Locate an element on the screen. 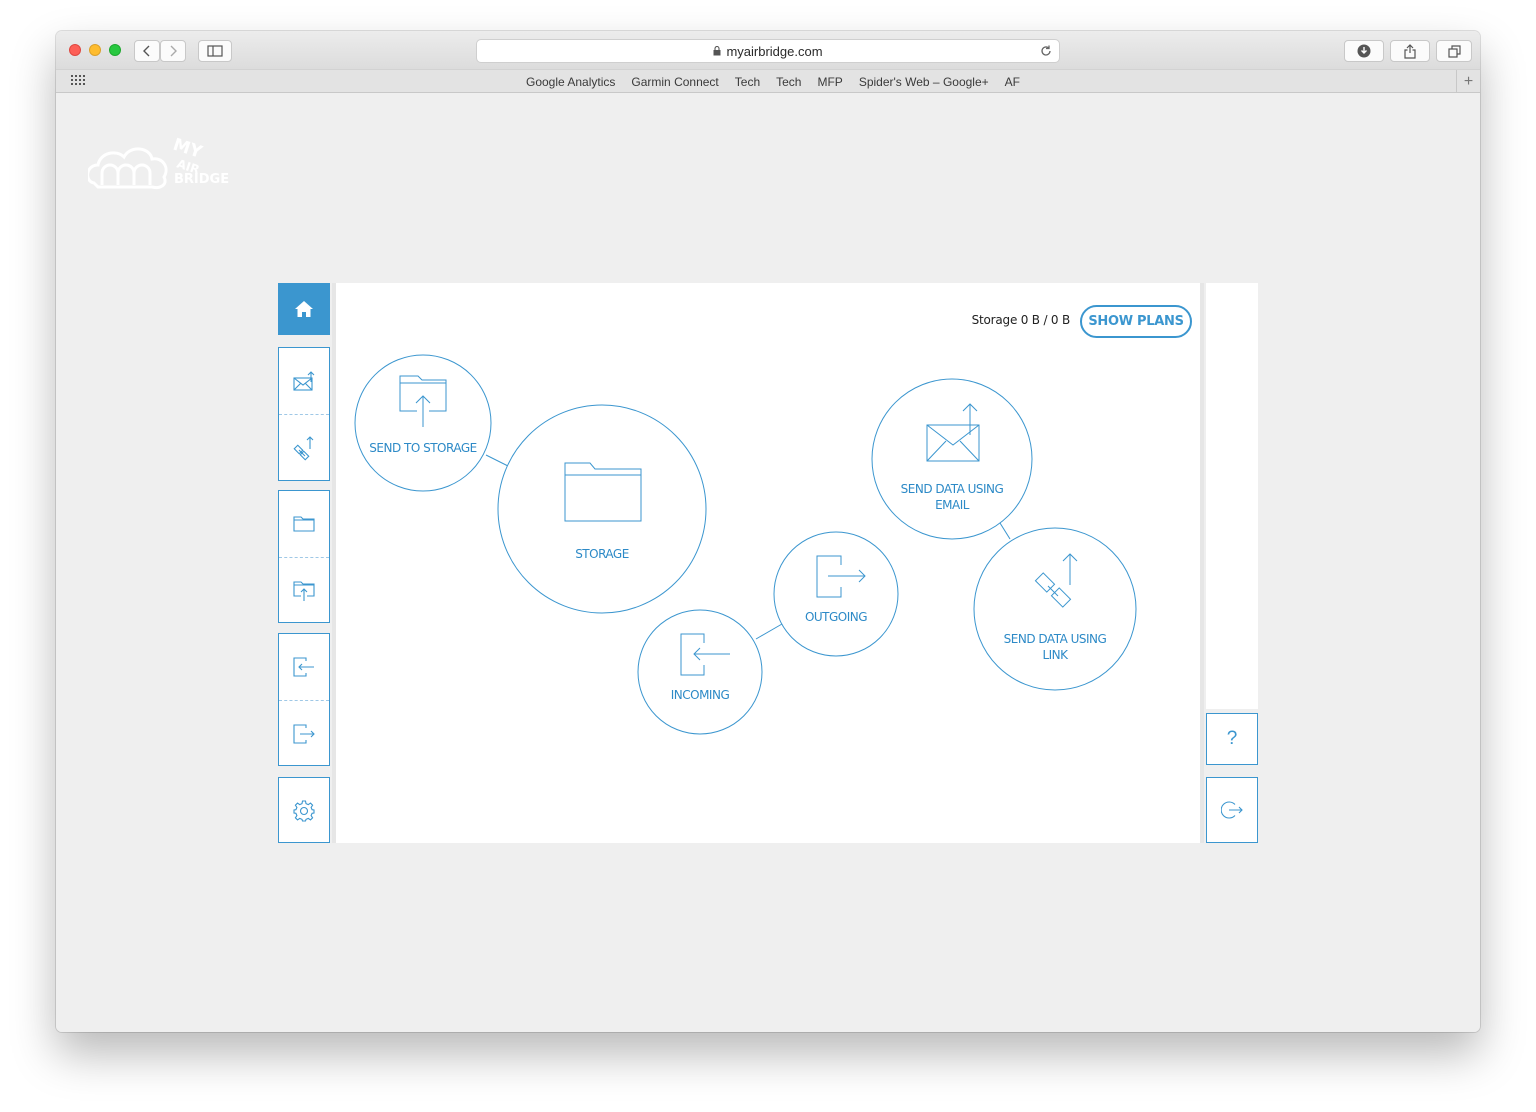 This screenshot has height=1112, width=1536. bookmark-spiders-web: Spider's Web – Google+ is located at coordinates (924, 82).